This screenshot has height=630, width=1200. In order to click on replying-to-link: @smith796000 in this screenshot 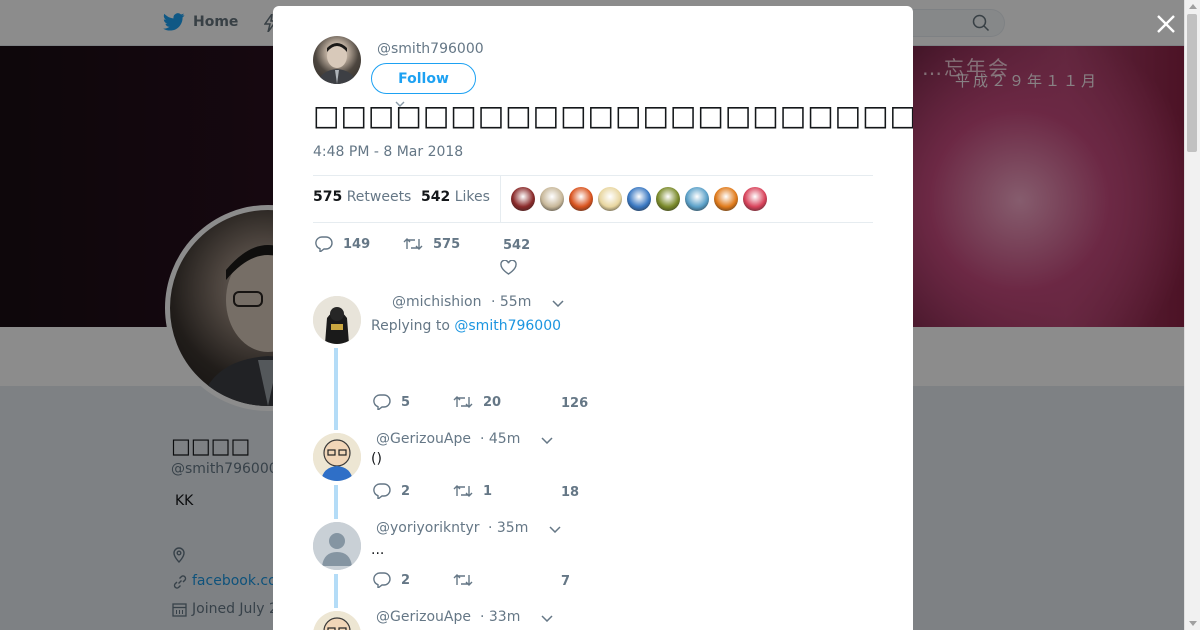, I will do `click(507, 326)`.